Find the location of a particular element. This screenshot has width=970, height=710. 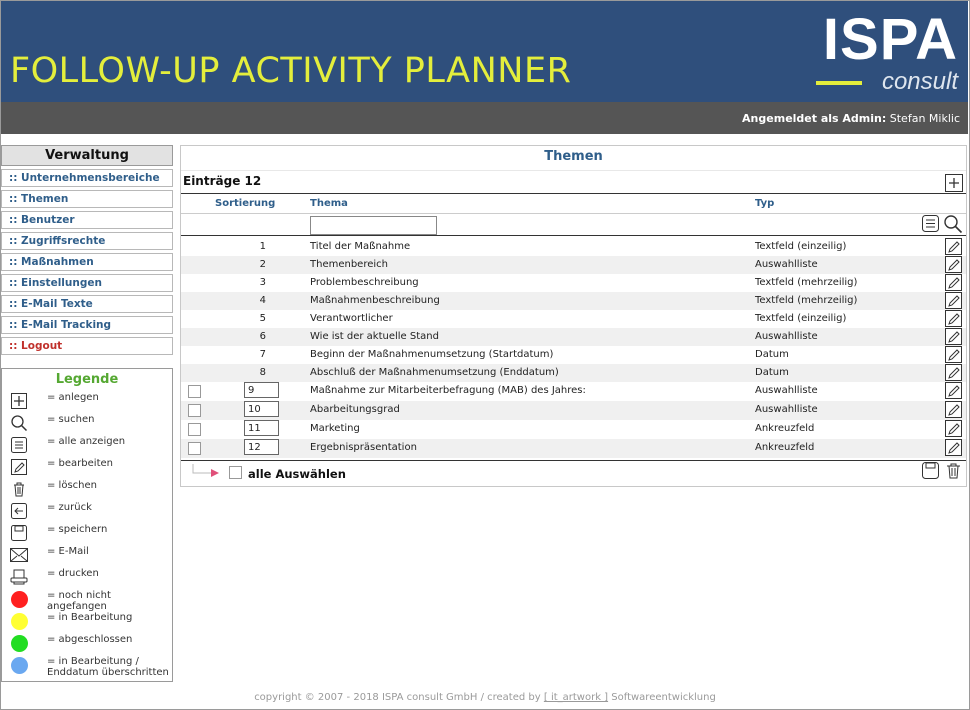

list-icon is located at coordinates (930, 223).